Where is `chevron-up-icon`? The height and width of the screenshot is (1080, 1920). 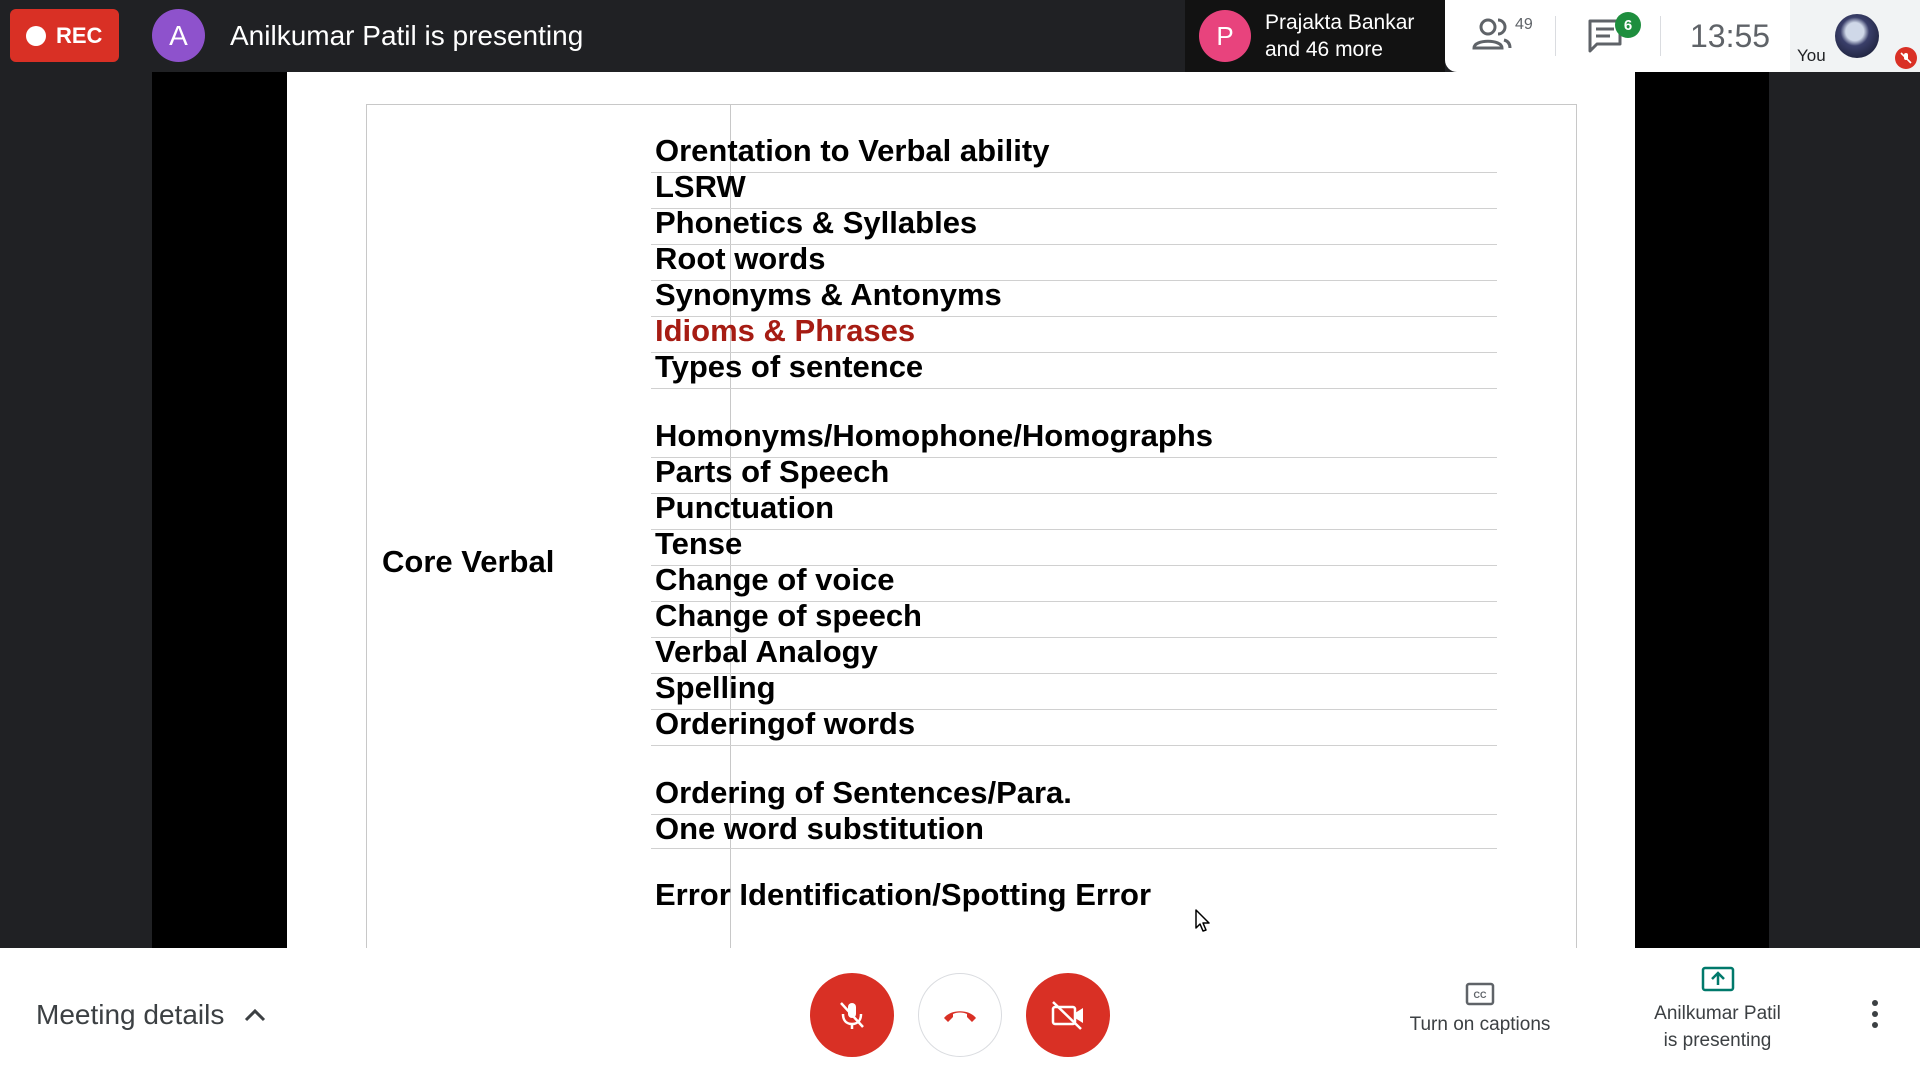
chevron-up-icon is located at coordinates (255, 1015).